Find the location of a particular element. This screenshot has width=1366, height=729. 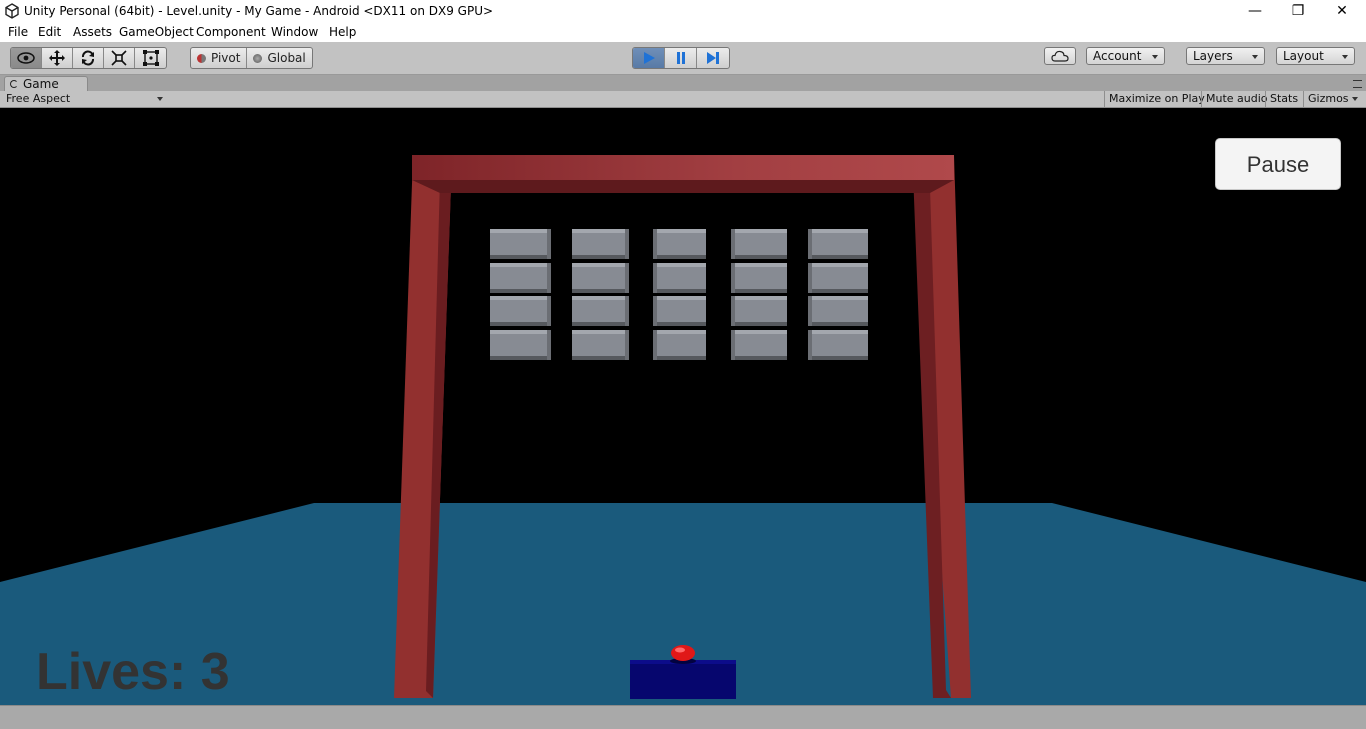

rotate-tool-button is located at coordinates (88, 58).